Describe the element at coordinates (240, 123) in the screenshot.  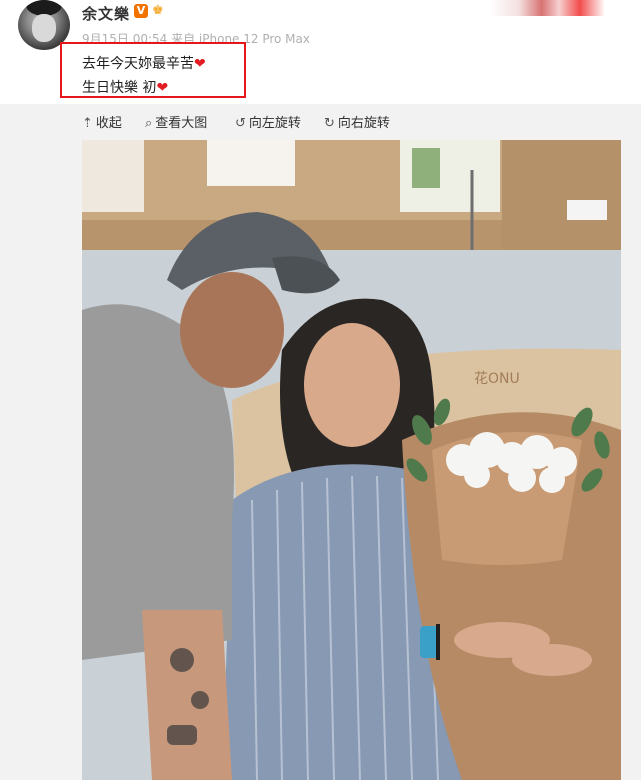
I see `rotate-left-icon: ↺` at that location.